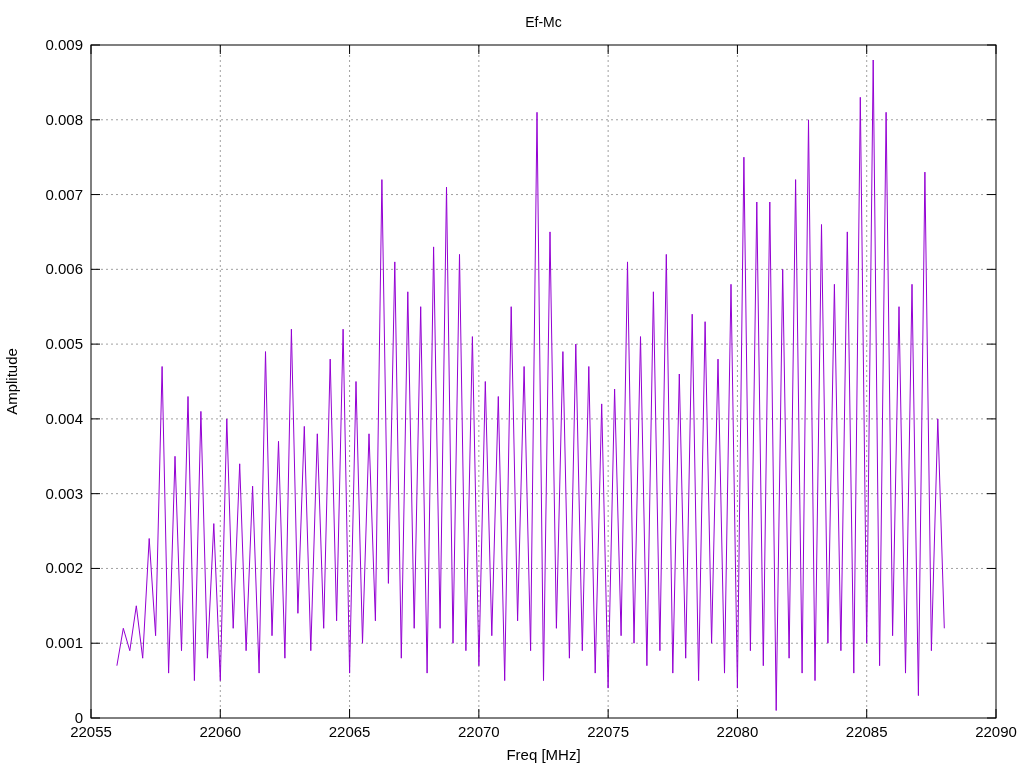  What do you see at coordinates (64, 44) in the screenshot?
I see `tick-label: 0.009` at bounding box center [64, 44].